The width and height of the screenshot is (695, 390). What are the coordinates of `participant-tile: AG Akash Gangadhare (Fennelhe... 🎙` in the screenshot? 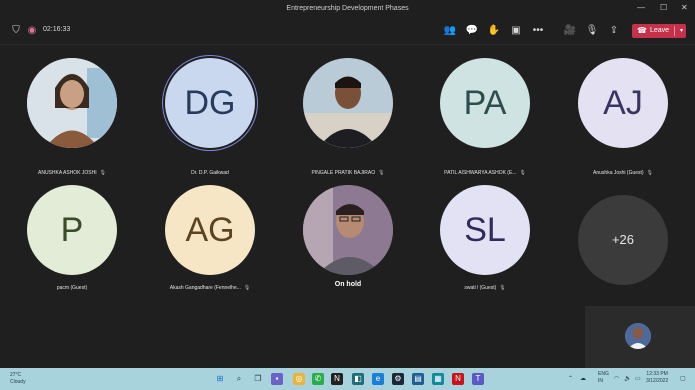 It's located at (210, 247).